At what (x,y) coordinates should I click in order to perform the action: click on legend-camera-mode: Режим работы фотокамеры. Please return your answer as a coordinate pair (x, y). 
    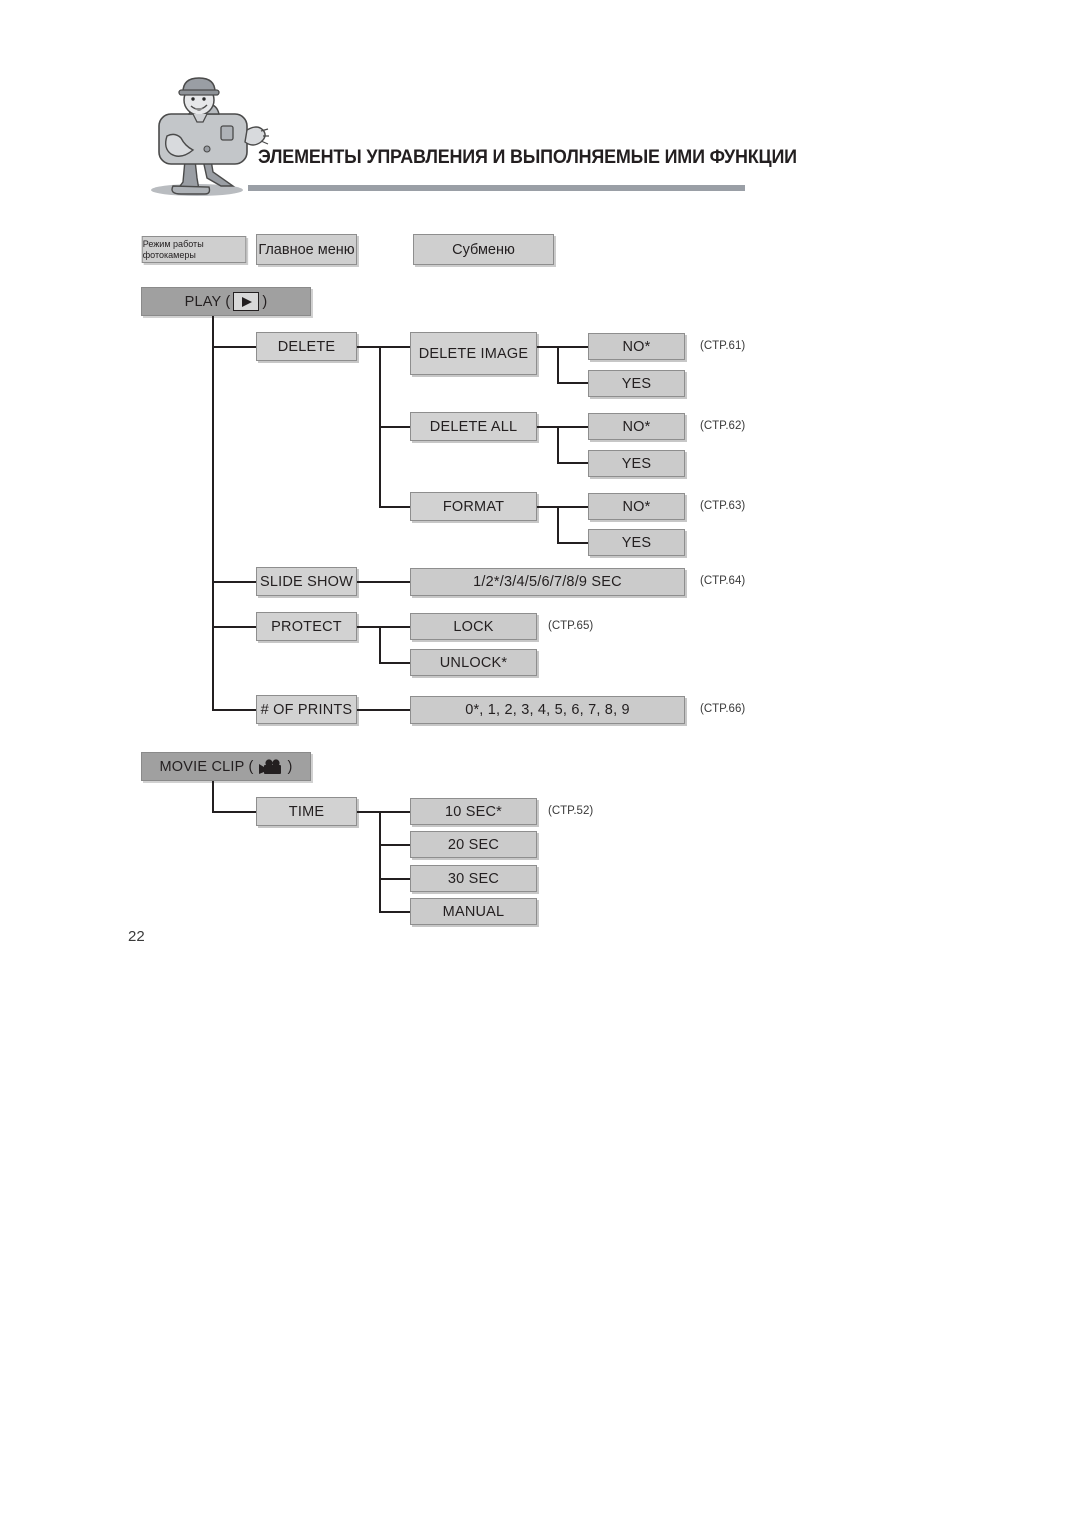
    Looking at the image, I should click on (194, 249).